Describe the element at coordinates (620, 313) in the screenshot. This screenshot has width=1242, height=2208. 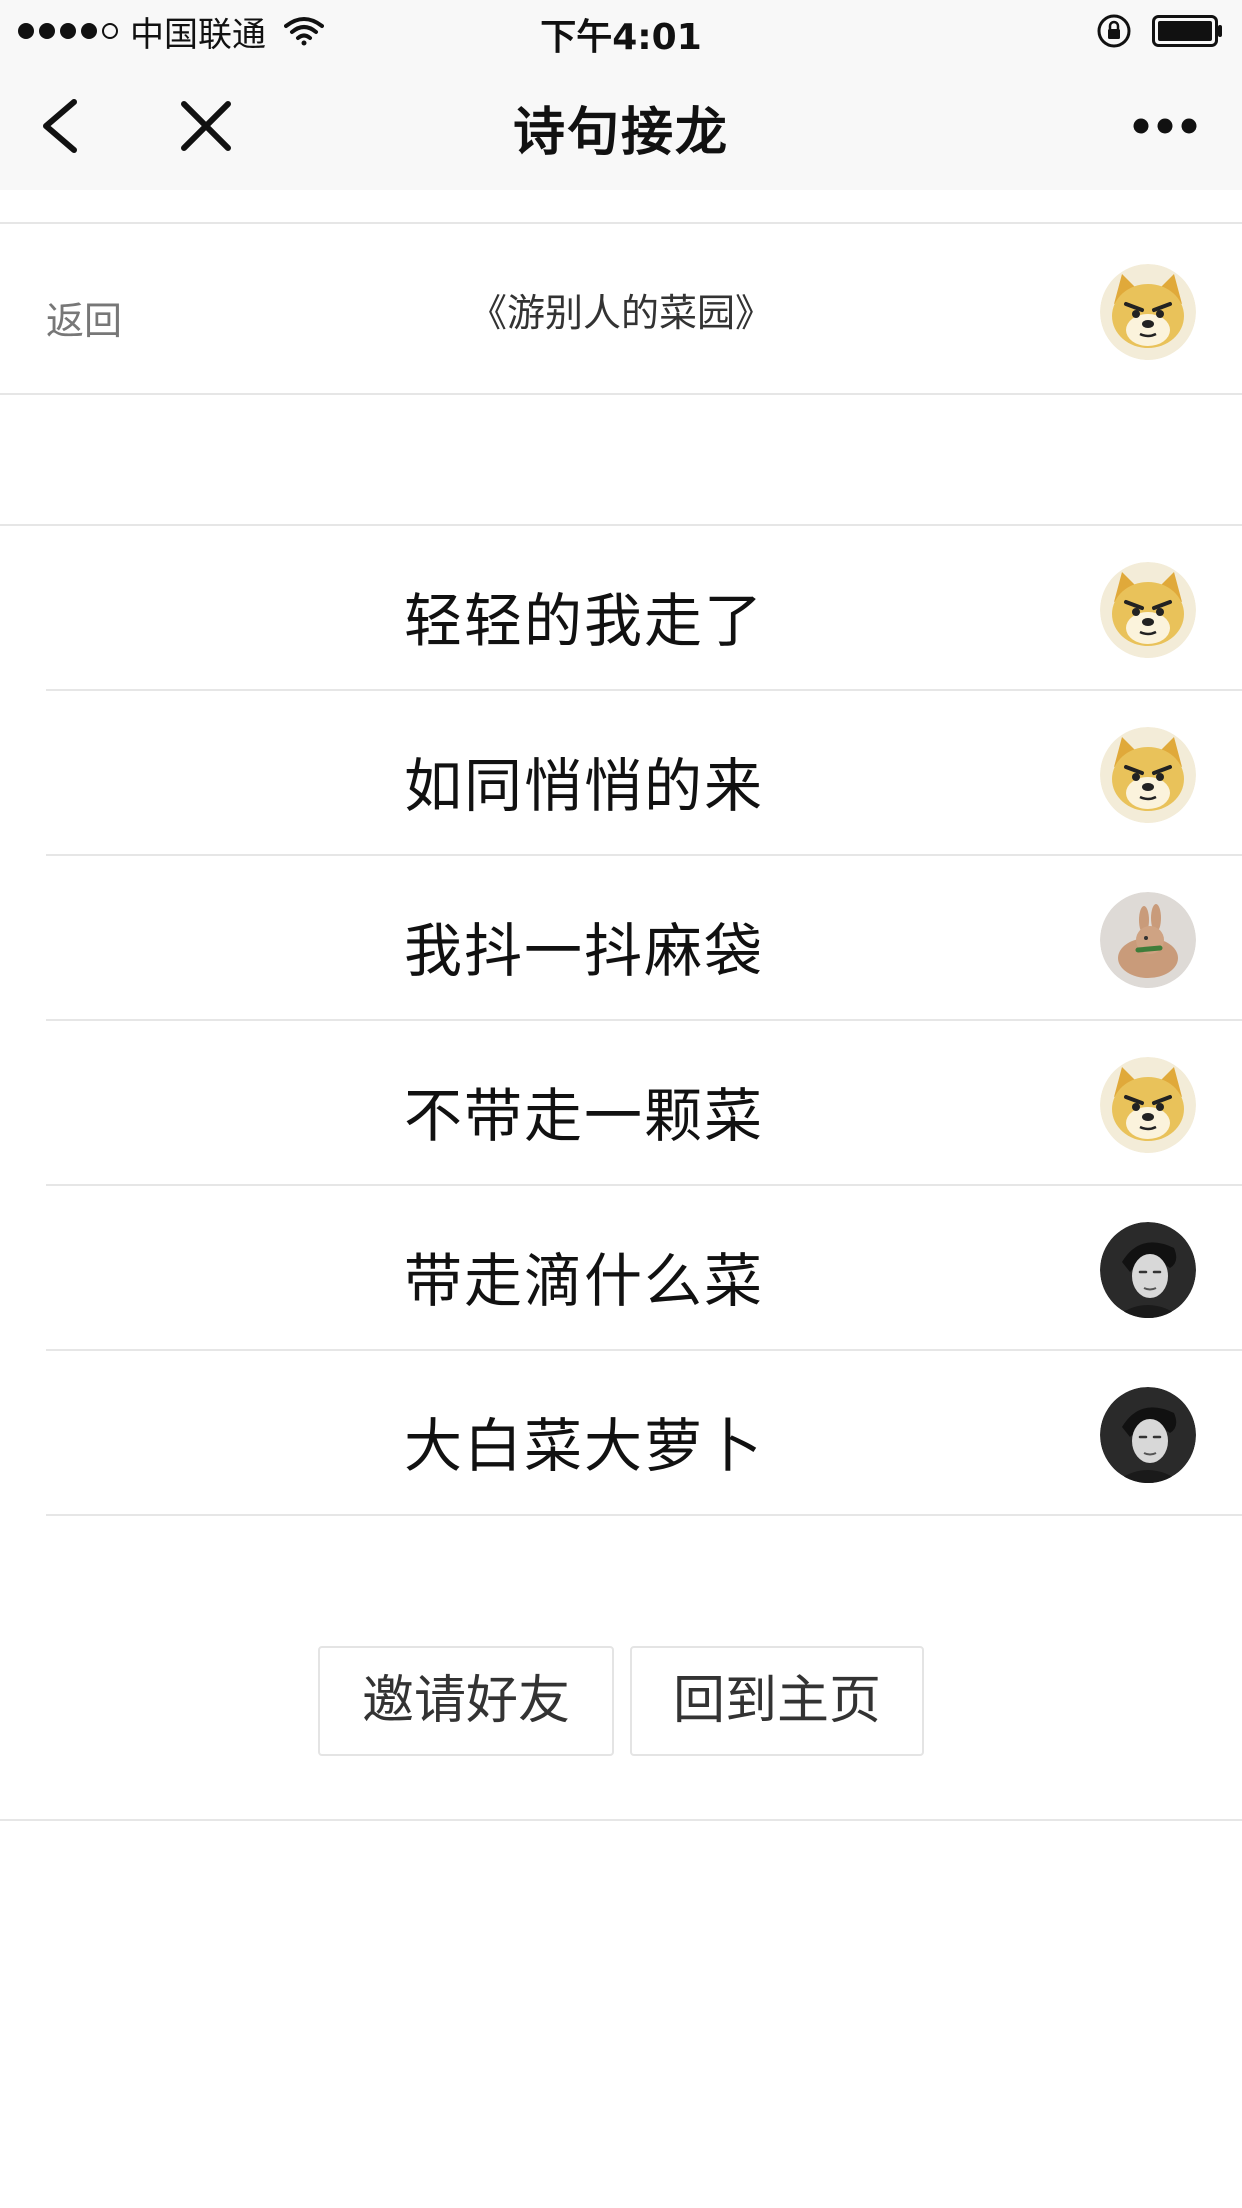
I see `poem-title: 《游别人的菜园》` at that location.